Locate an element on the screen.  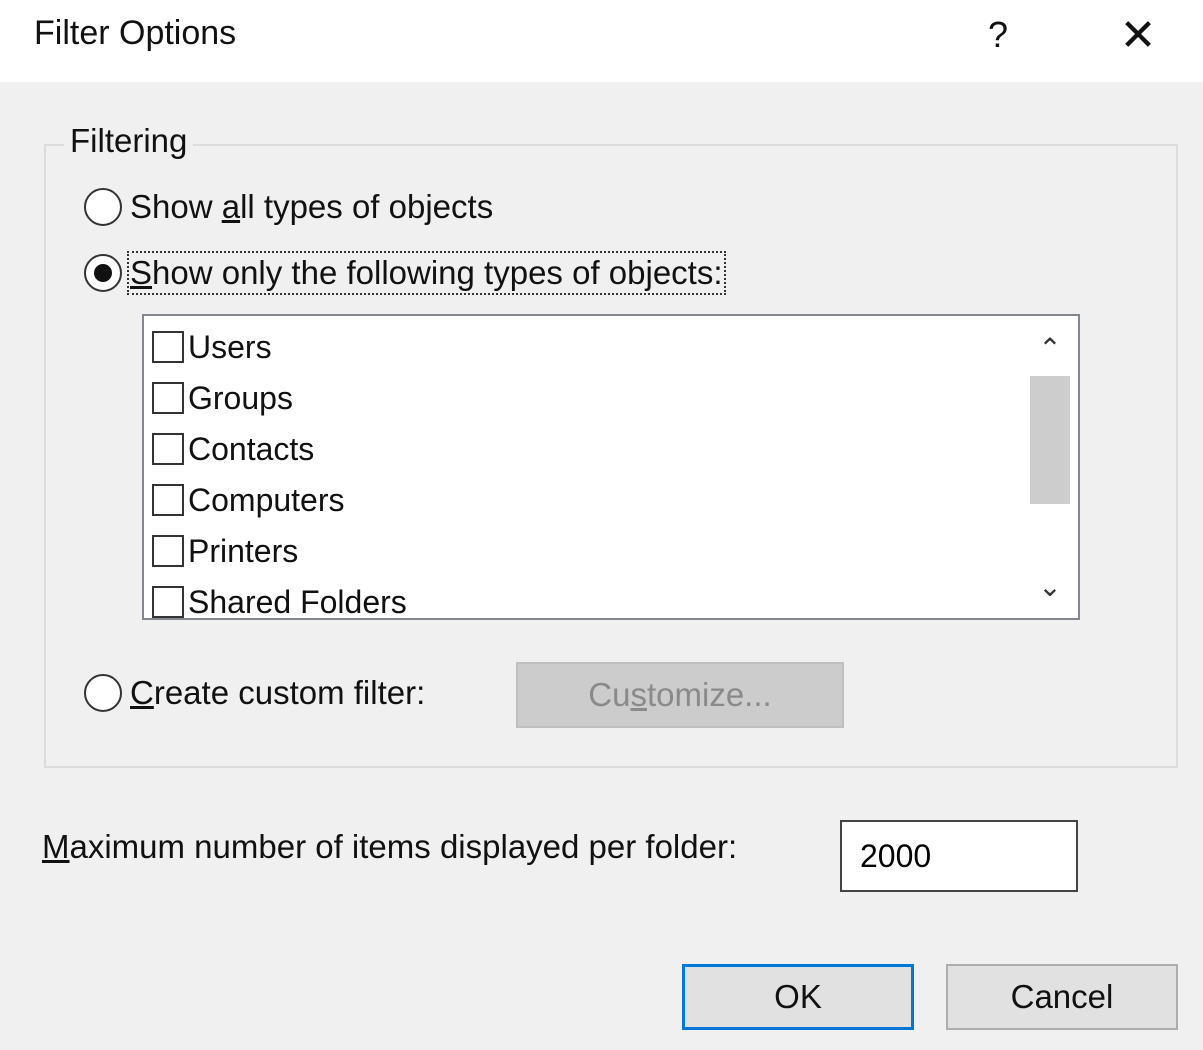
list-scrollbar: ⌃ ⌄ is located at coordinates (1050, 467).